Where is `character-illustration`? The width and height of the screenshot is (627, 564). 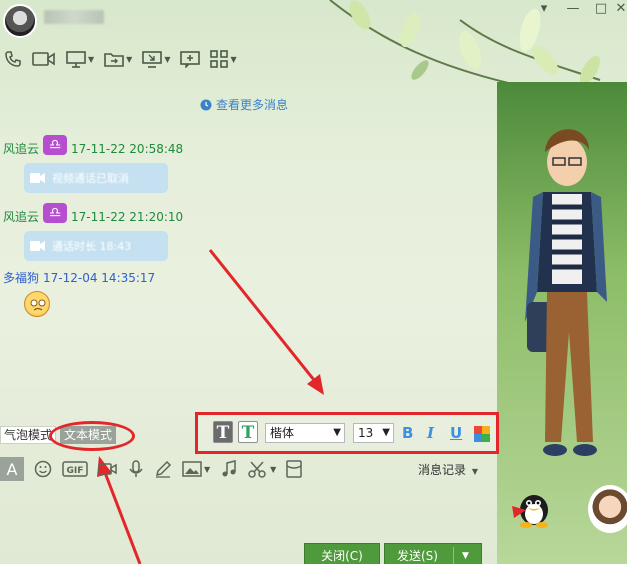
character-illustration is located at coordinates (566, 292).